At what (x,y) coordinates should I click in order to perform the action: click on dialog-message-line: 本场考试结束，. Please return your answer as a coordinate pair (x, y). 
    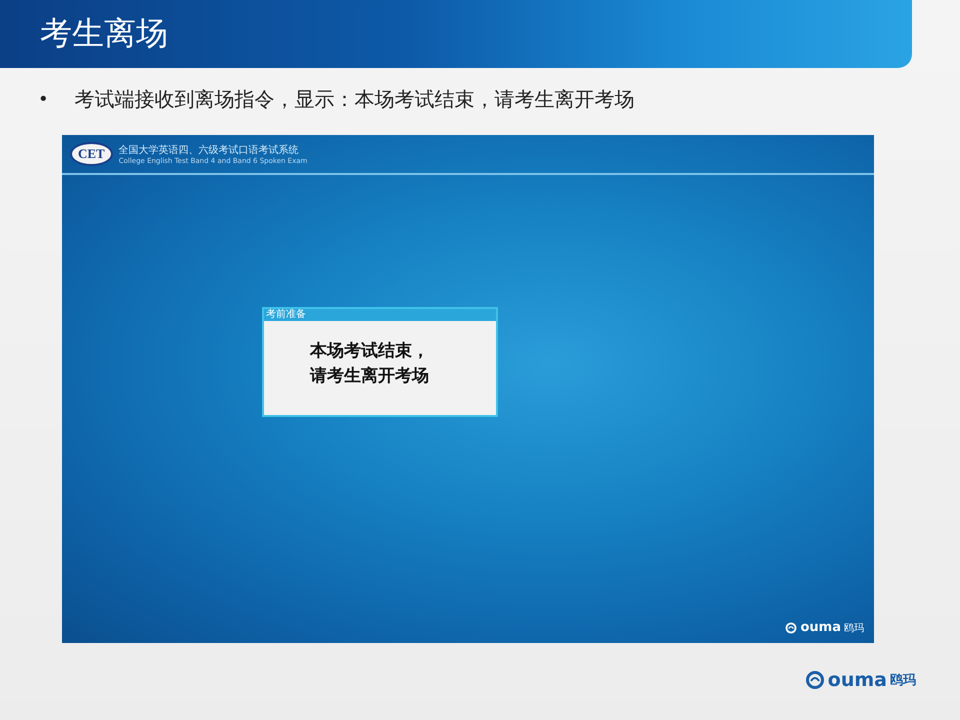
    Looking at the image, I should click on (370, 351).